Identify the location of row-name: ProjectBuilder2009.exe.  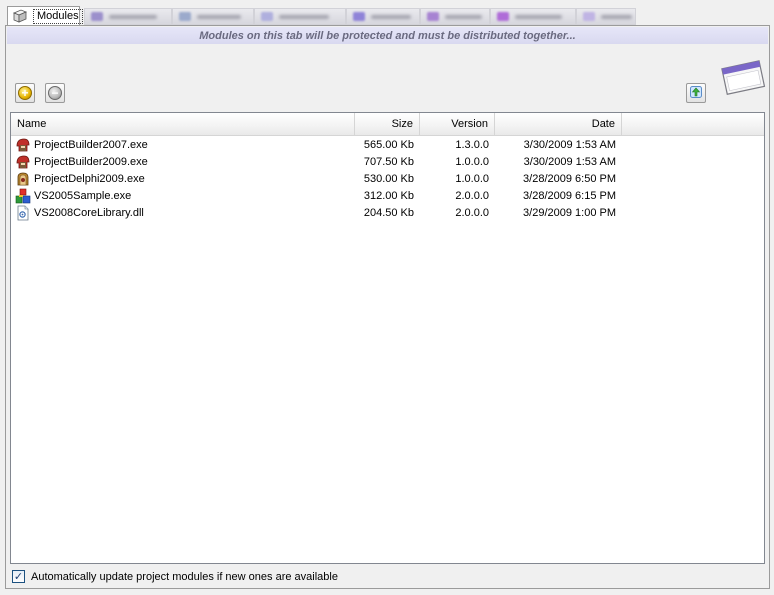
(91, 161).